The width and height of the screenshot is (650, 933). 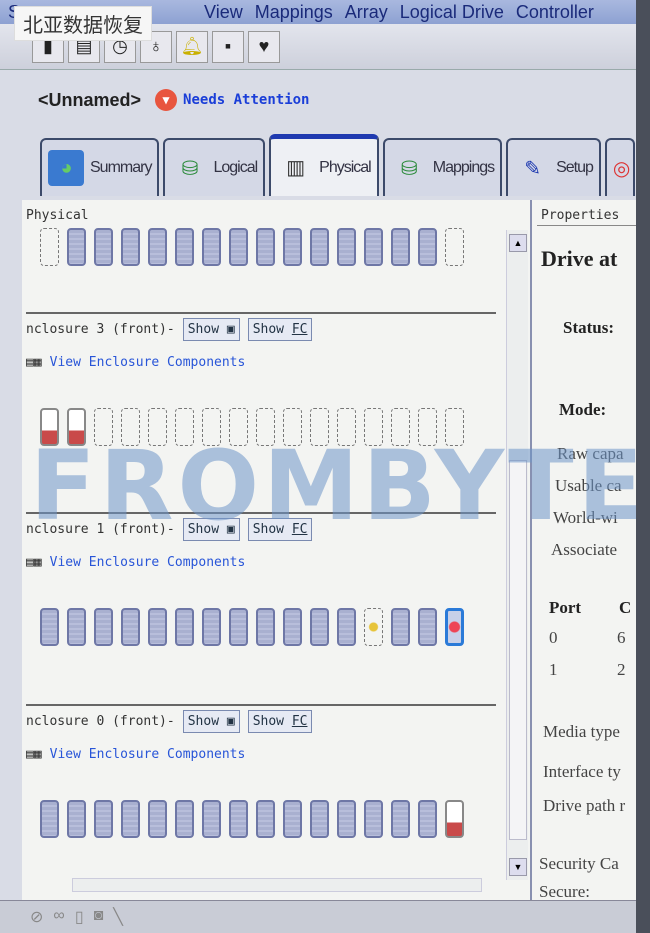 I want to click on scroll-up-button: ▲, so click(x=518, y=243).